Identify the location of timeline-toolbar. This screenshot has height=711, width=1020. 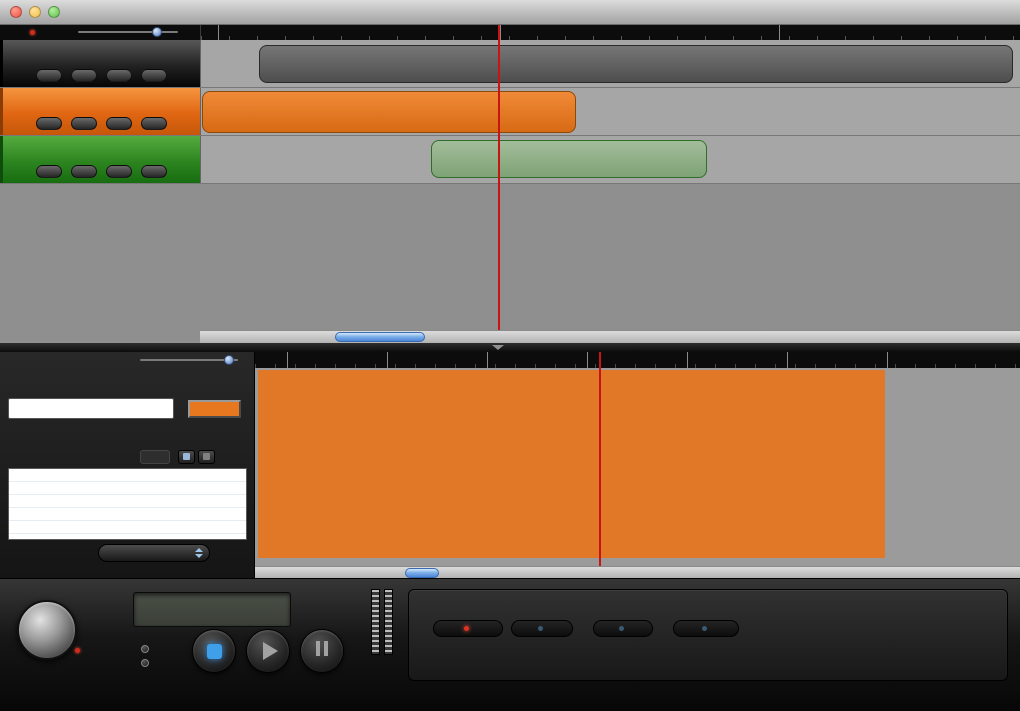
(510, 32).